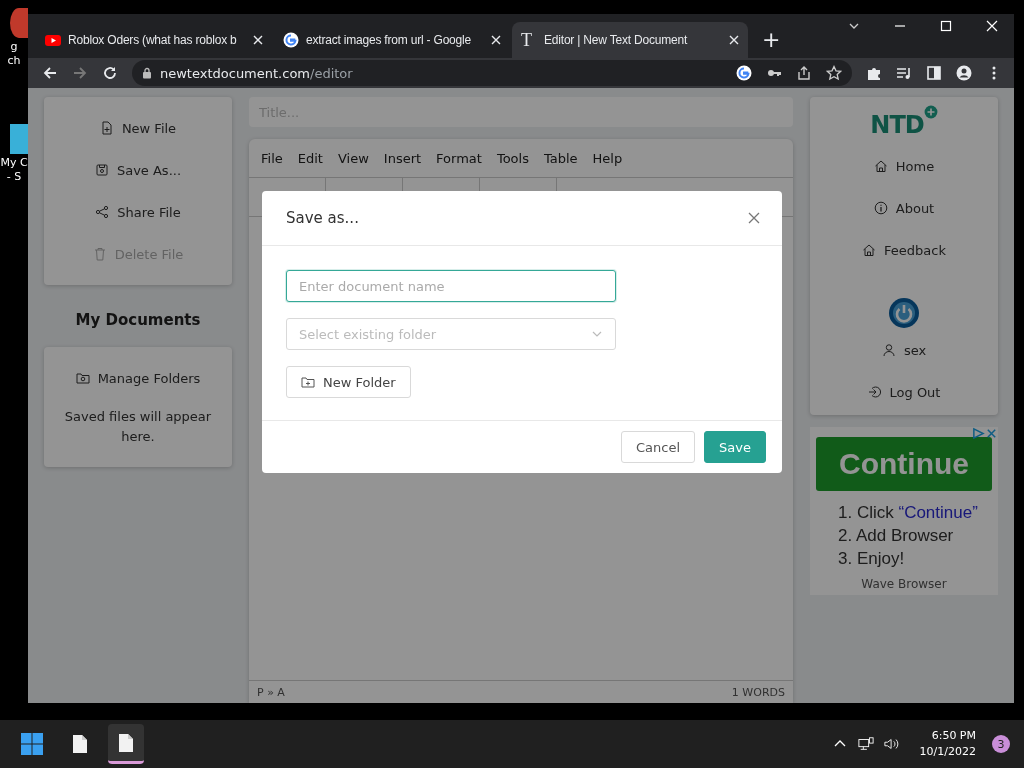 The image size is (1024, 768). What do you see at coordinates (934, 73) in the screenshot?
I see `side-panel-icon` at bounding box center [934, 73].